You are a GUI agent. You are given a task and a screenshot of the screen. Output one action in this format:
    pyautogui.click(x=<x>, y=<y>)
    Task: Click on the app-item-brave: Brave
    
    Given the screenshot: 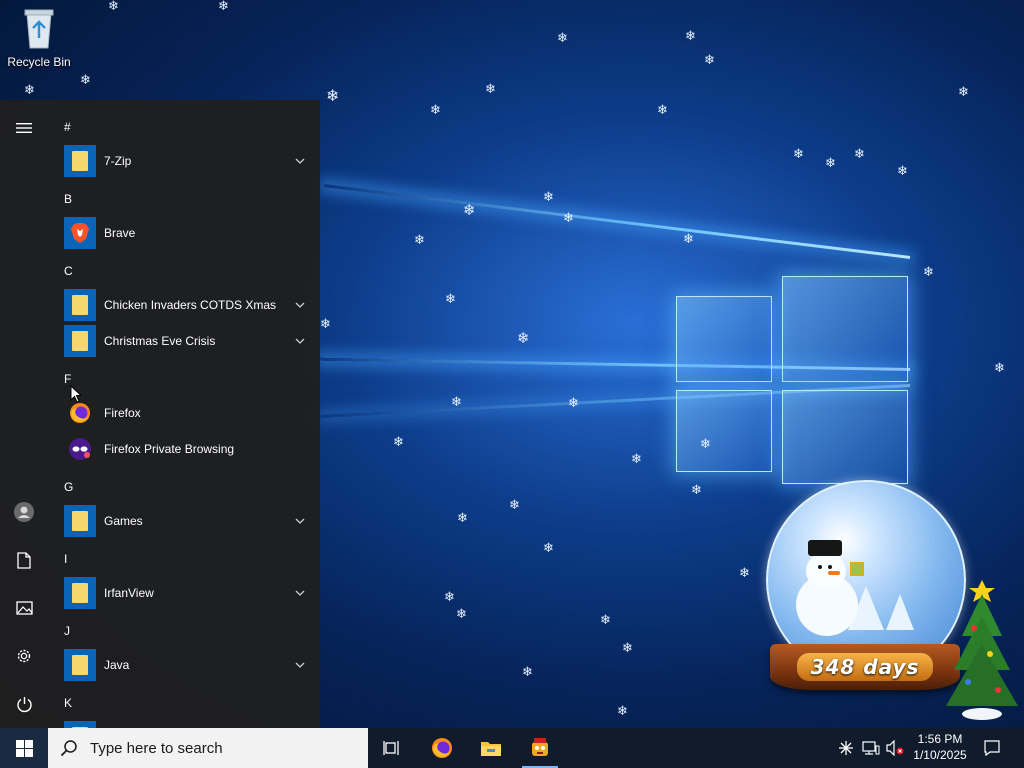 What is the action you would take?
    pyautogui.click(x=184, y=233)
    